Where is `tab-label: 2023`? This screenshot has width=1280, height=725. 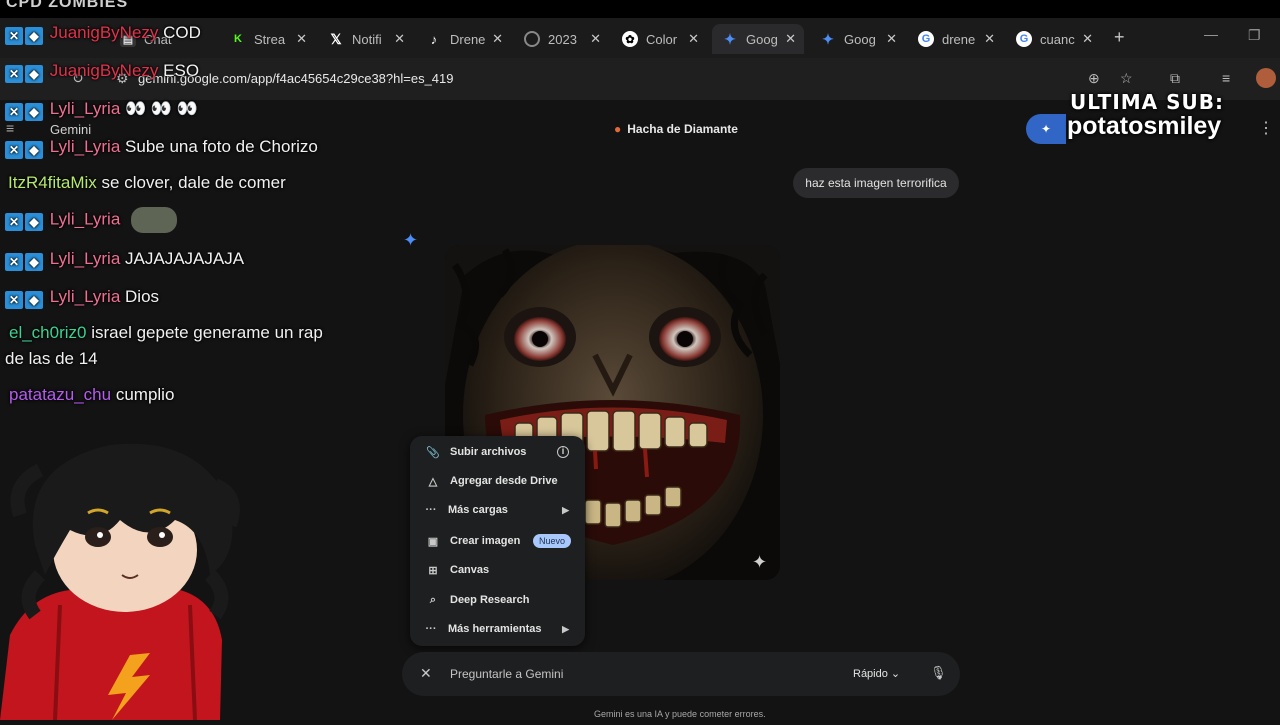
tab-label: 2023 is located at coordinates (562, 39).